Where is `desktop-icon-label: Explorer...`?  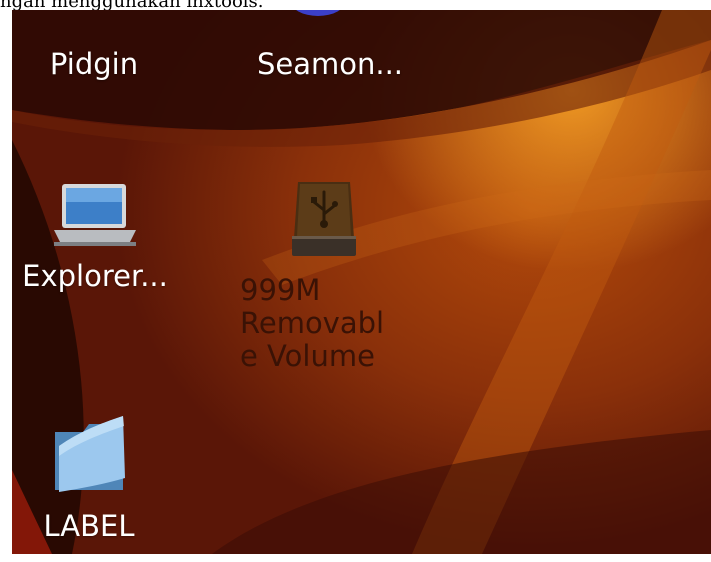 desktop-icon-label: Explorer... is located at coordinates (95, 276).